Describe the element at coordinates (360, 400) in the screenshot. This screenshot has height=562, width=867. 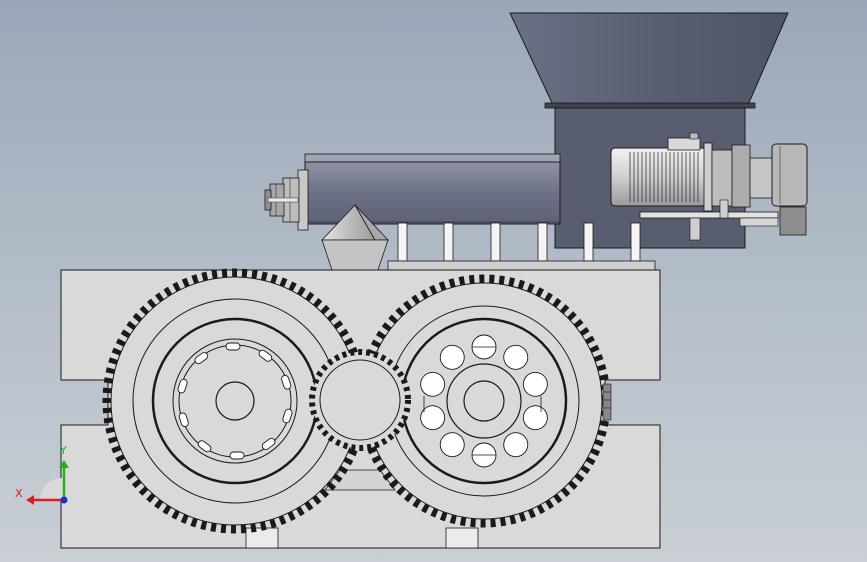
I see `idler-gear` at that location.